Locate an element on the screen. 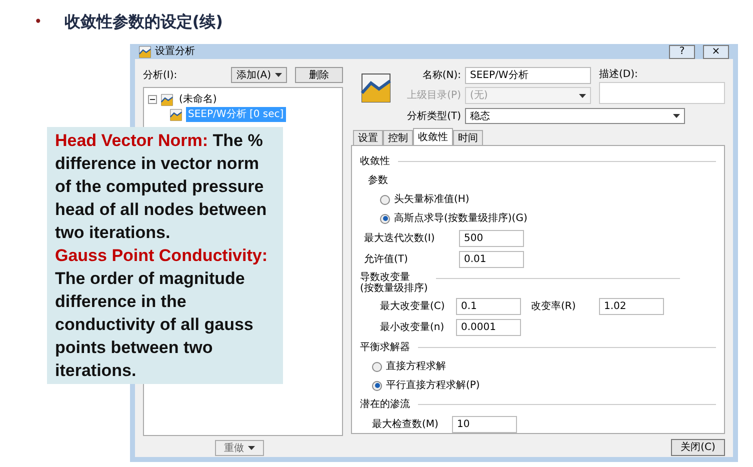 The height and width of the screenshot is (467, 753). tab: 收敛性 is located at coordinates (433, 136).